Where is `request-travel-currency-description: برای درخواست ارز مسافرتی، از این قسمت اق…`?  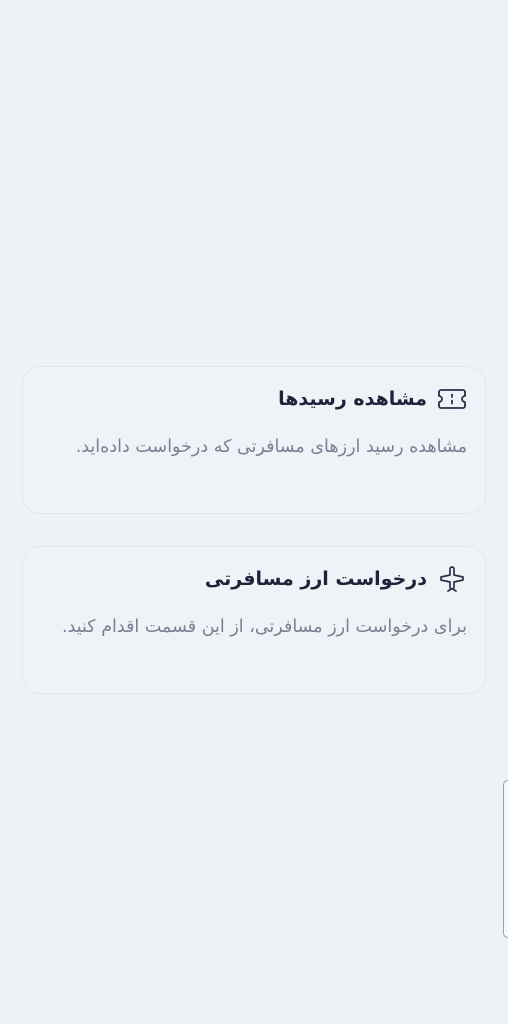
request-travel-currency-description: برای درخواست ارز مسافرتی، از این قسمت اق… is located at coordinates (264, 627).